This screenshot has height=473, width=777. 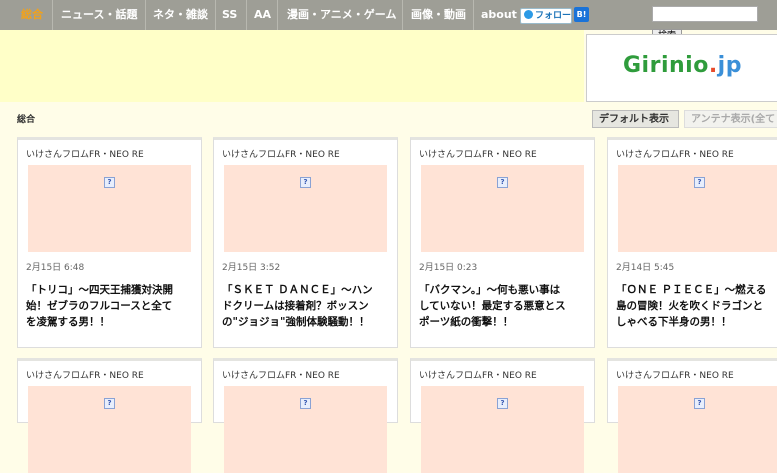 I want to click on card-date: 2月15日 0:23, so click(x=448, y=268).